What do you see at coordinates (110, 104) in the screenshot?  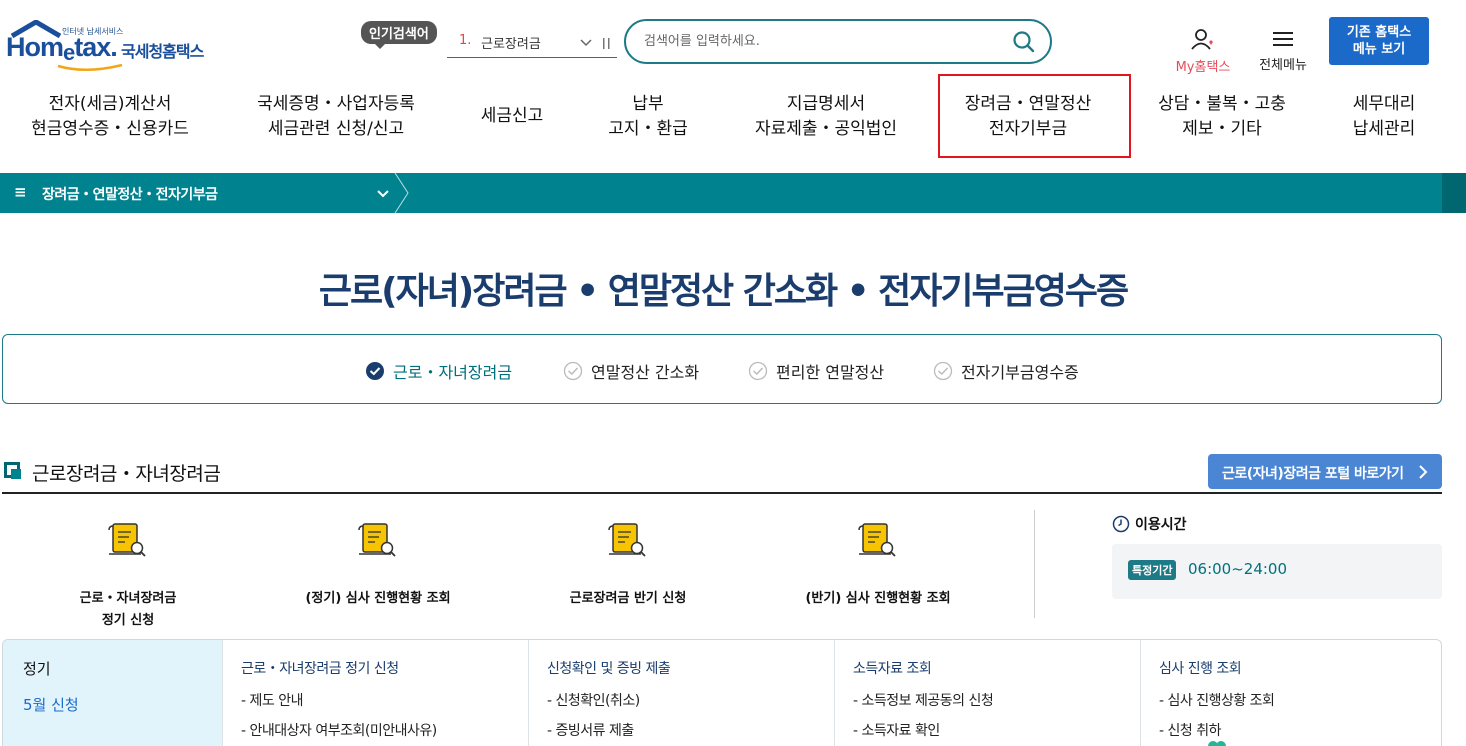 I see `gnb-line1: 전자(세금)계산서` at bounding box center [110, 104].